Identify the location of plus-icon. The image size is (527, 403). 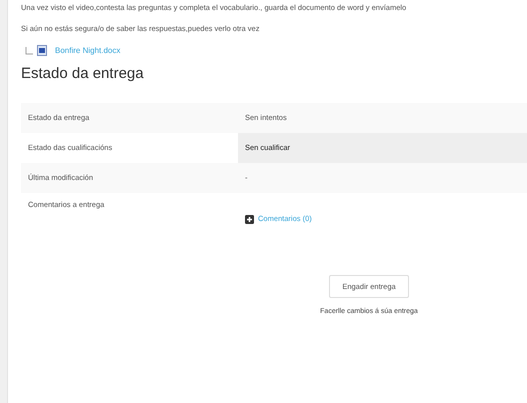
(249, 219).